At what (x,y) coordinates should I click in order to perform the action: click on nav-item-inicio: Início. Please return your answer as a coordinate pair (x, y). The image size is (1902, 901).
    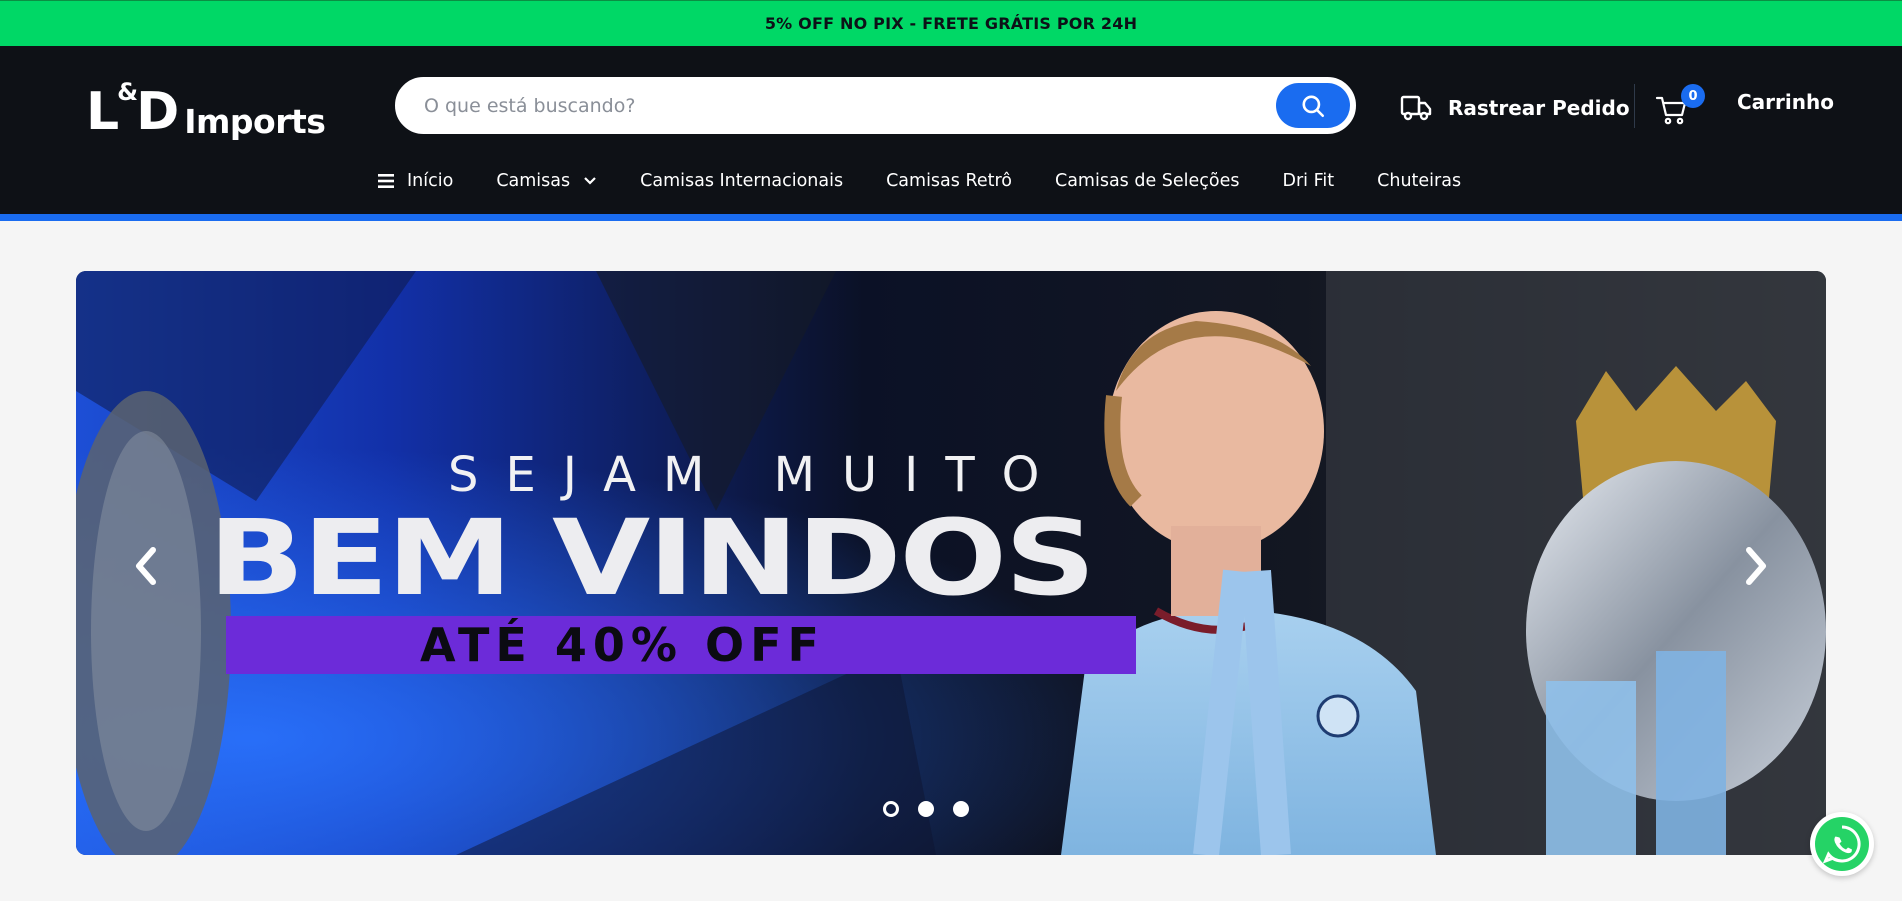
    Looking at the image, I should click on (415, 181).